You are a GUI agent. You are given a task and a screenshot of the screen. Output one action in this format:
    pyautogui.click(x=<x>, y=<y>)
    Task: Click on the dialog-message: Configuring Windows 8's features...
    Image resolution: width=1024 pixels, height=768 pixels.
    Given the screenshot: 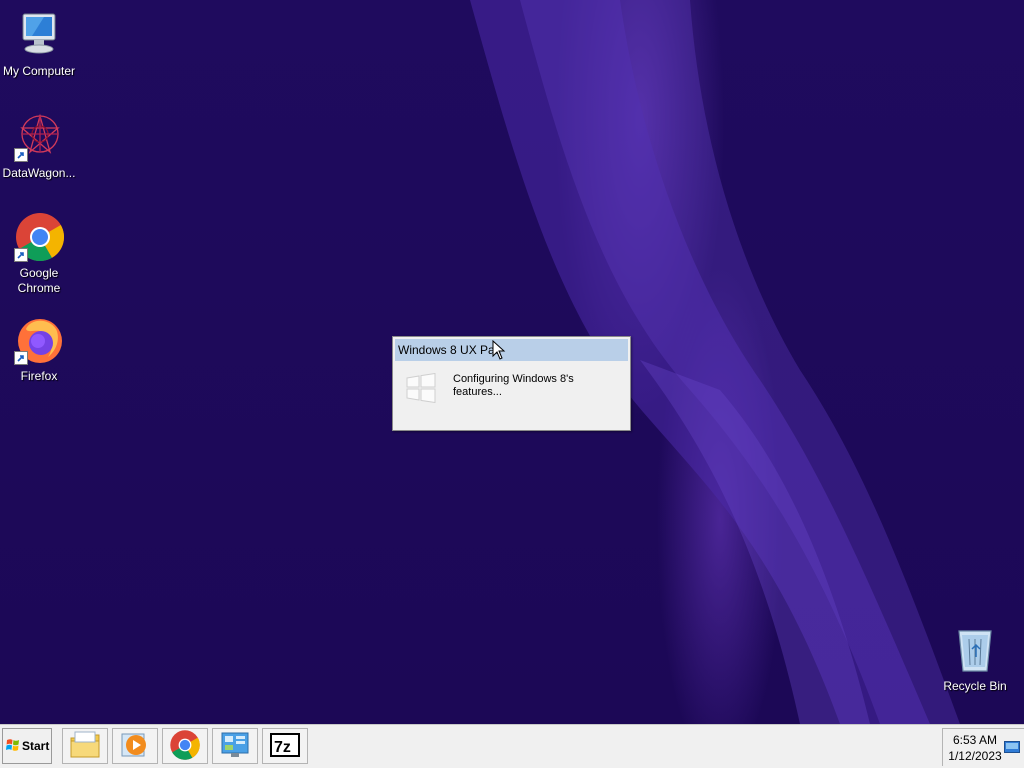 What is the action you would take?
    pyautogui.click(x=513, y=385)
    